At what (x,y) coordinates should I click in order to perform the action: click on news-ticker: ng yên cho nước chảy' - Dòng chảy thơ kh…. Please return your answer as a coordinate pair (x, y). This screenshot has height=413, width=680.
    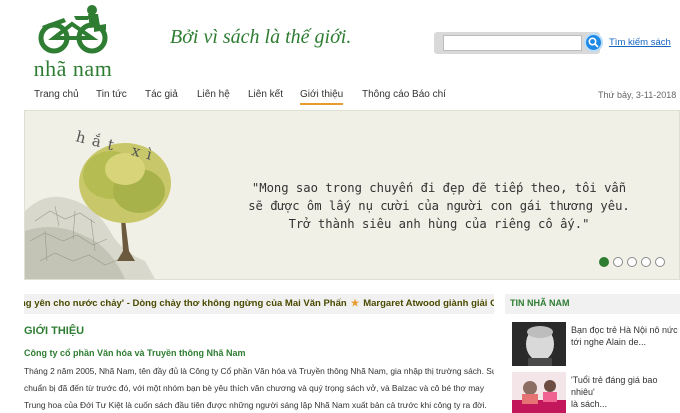
    Looking at the image, I should click on (259, 304).